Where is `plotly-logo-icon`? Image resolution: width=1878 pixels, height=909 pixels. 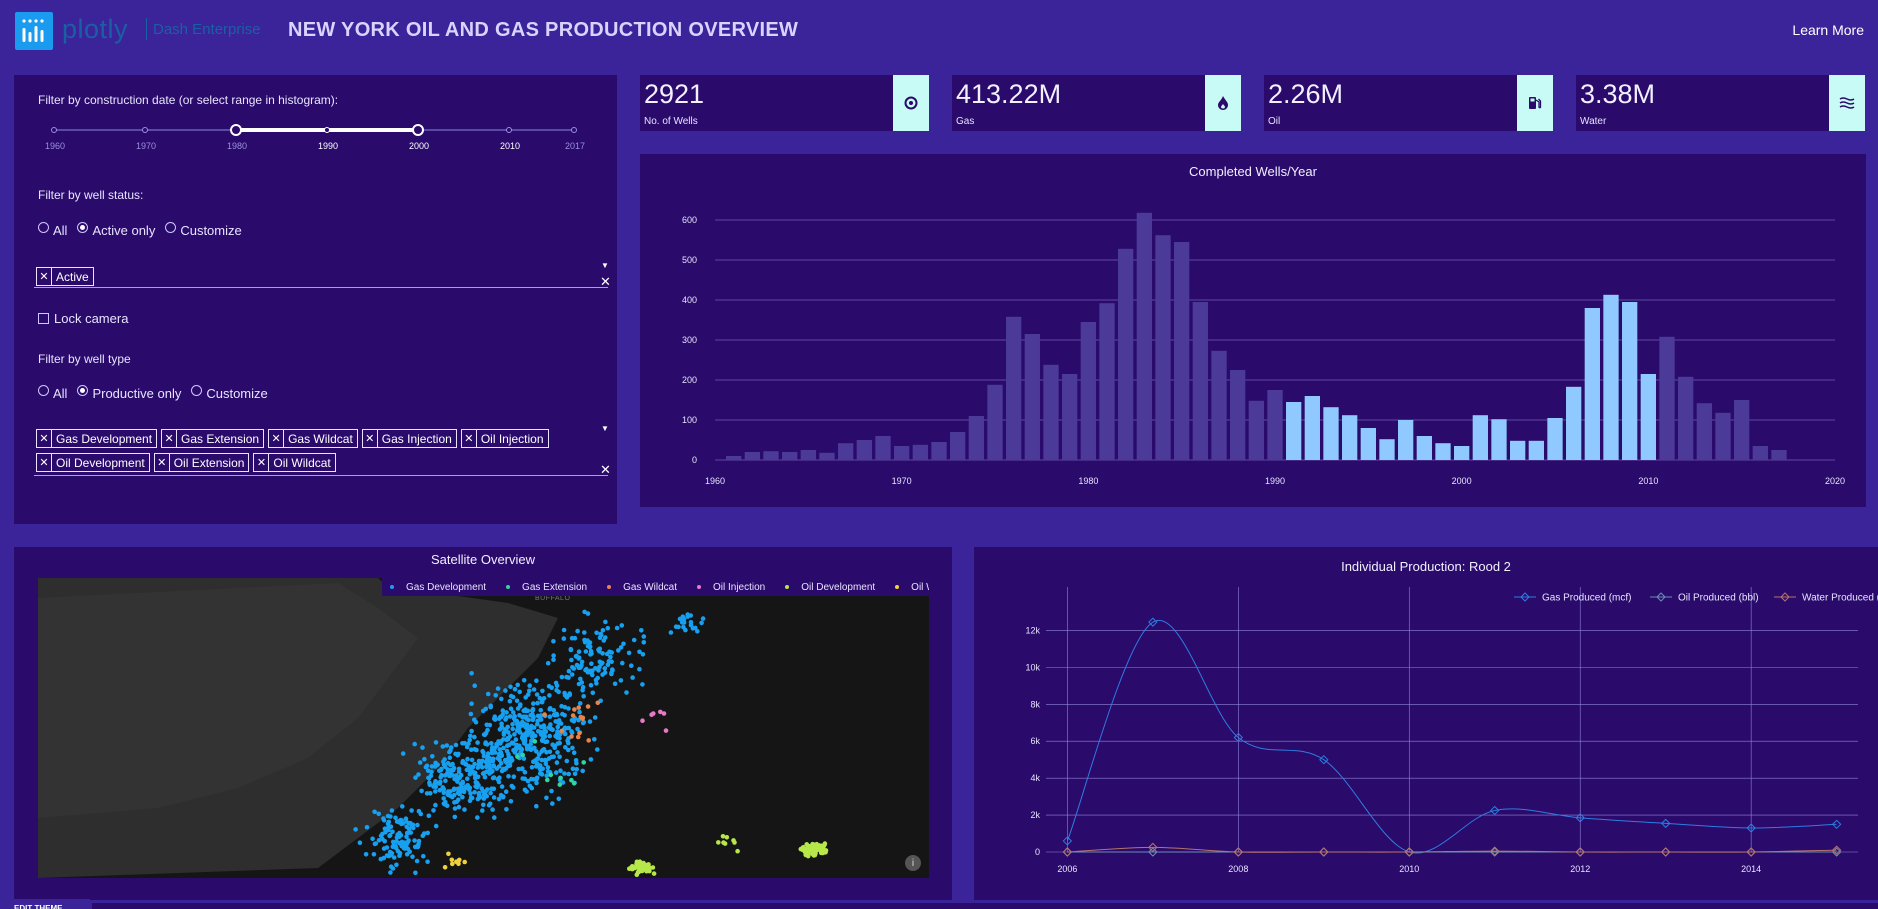
plotly-logo-icon is located at coordinates (34, 31).